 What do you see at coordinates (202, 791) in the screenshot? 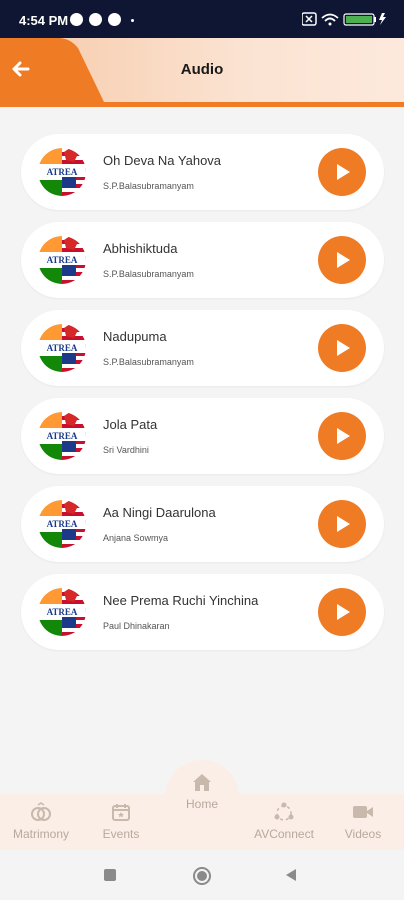
I see `nav-home: Home` at bounding box center [202, 791].